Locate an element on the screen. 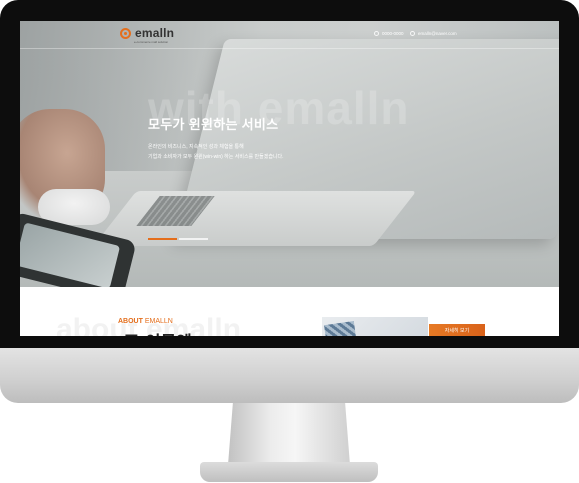  hero-slider-indicator is located at coordinates (179, 239).